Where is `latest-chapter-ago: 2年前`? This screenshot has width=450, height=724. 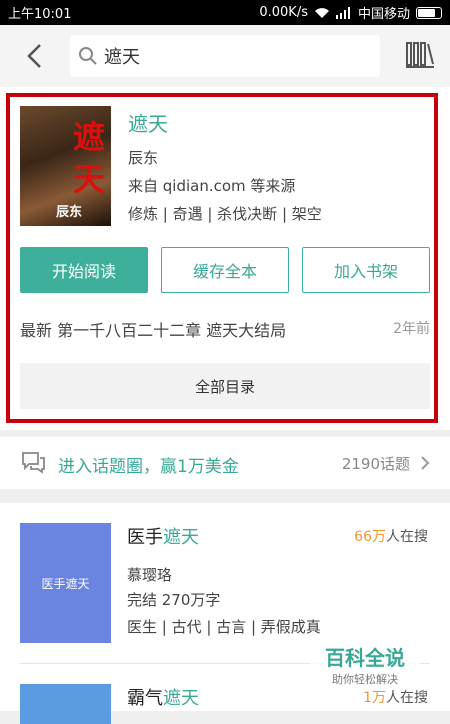
latest-chapter-ago: 2年前 is located at coordinates (411, 329).